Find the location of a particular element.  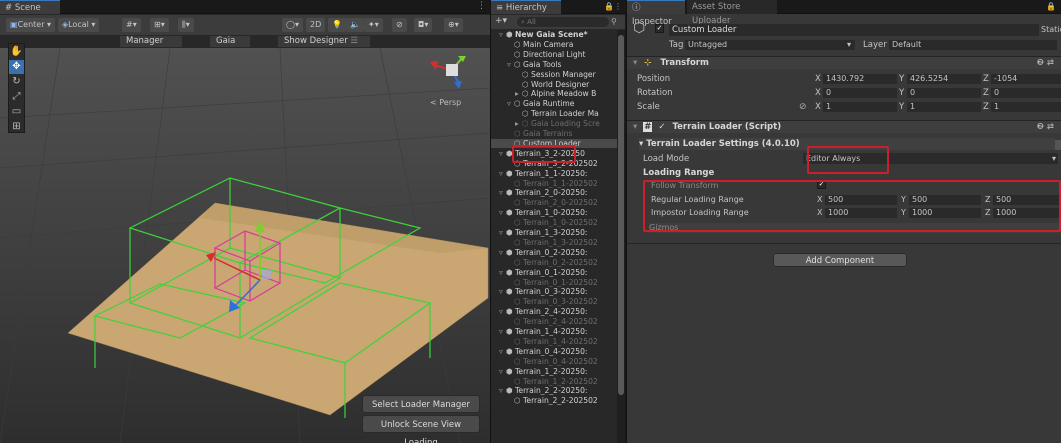

hierarchy-item: ⬡ Gaia Terrains is located at coordinates (555, 133).